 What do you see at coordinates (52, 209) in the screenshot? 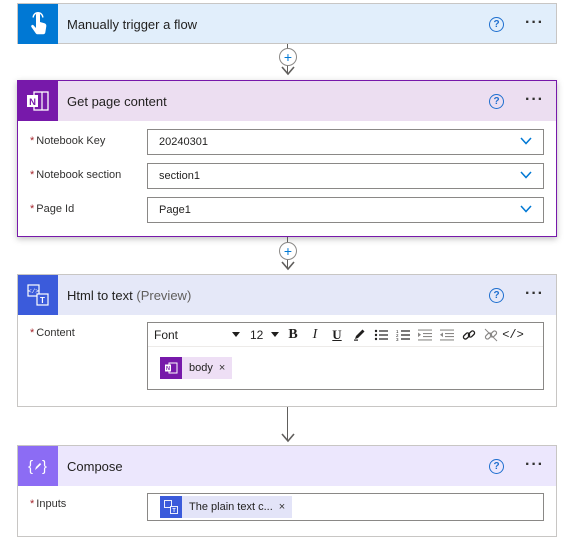
I see `page-id-label: * Page Id` at bounding box center [52, 209].